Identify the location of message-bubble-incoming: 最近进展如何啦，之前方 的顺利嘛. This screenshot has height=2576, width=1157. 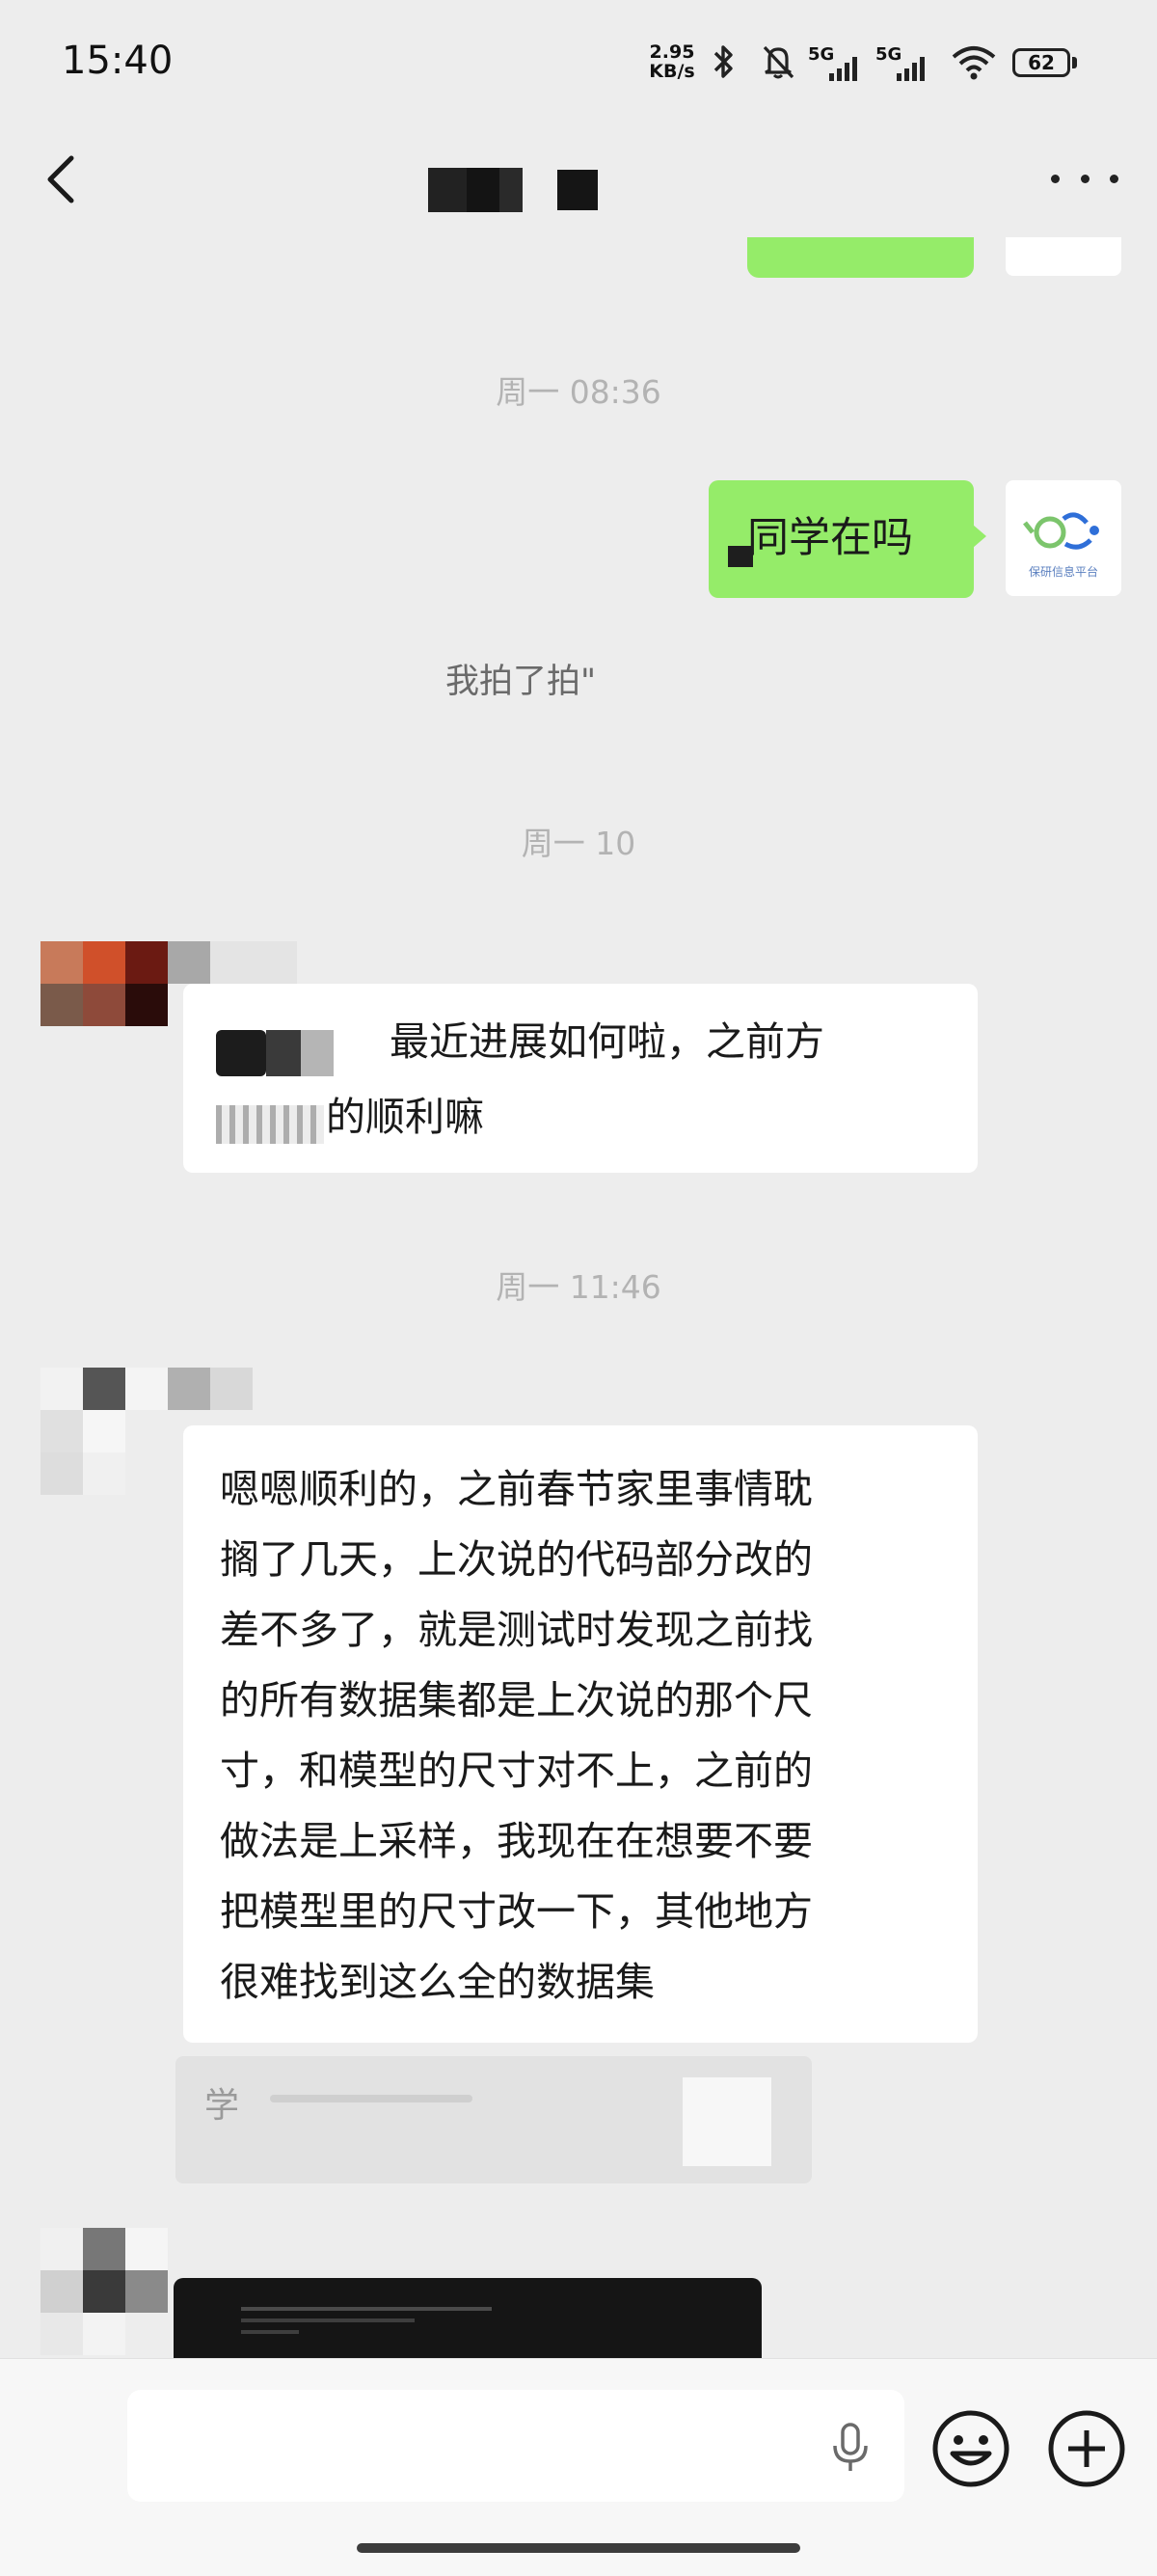
(580, 1078).